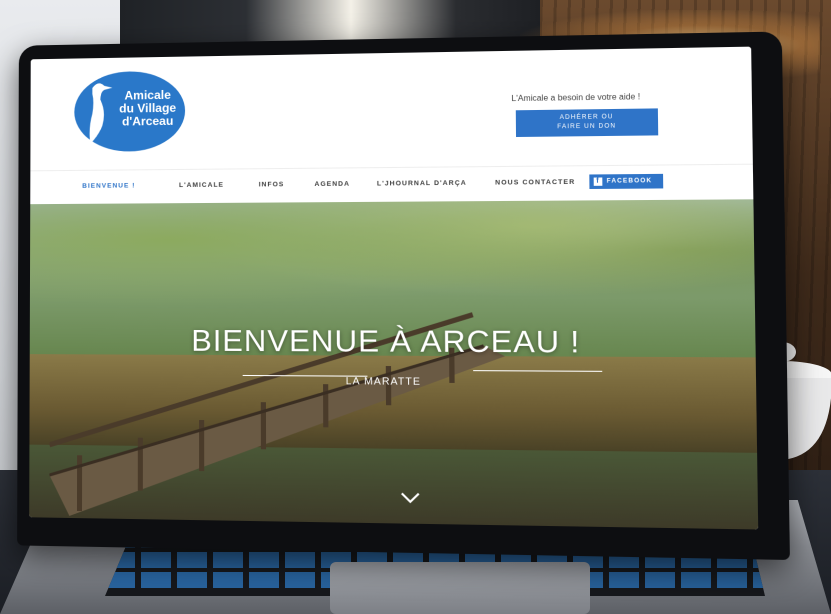 Image resolution: width=831 pixels, height=614 pixels. I want to click on join-or-donate-button: ADHÉRER OU FAIRE UN DON, so click(587, 123).